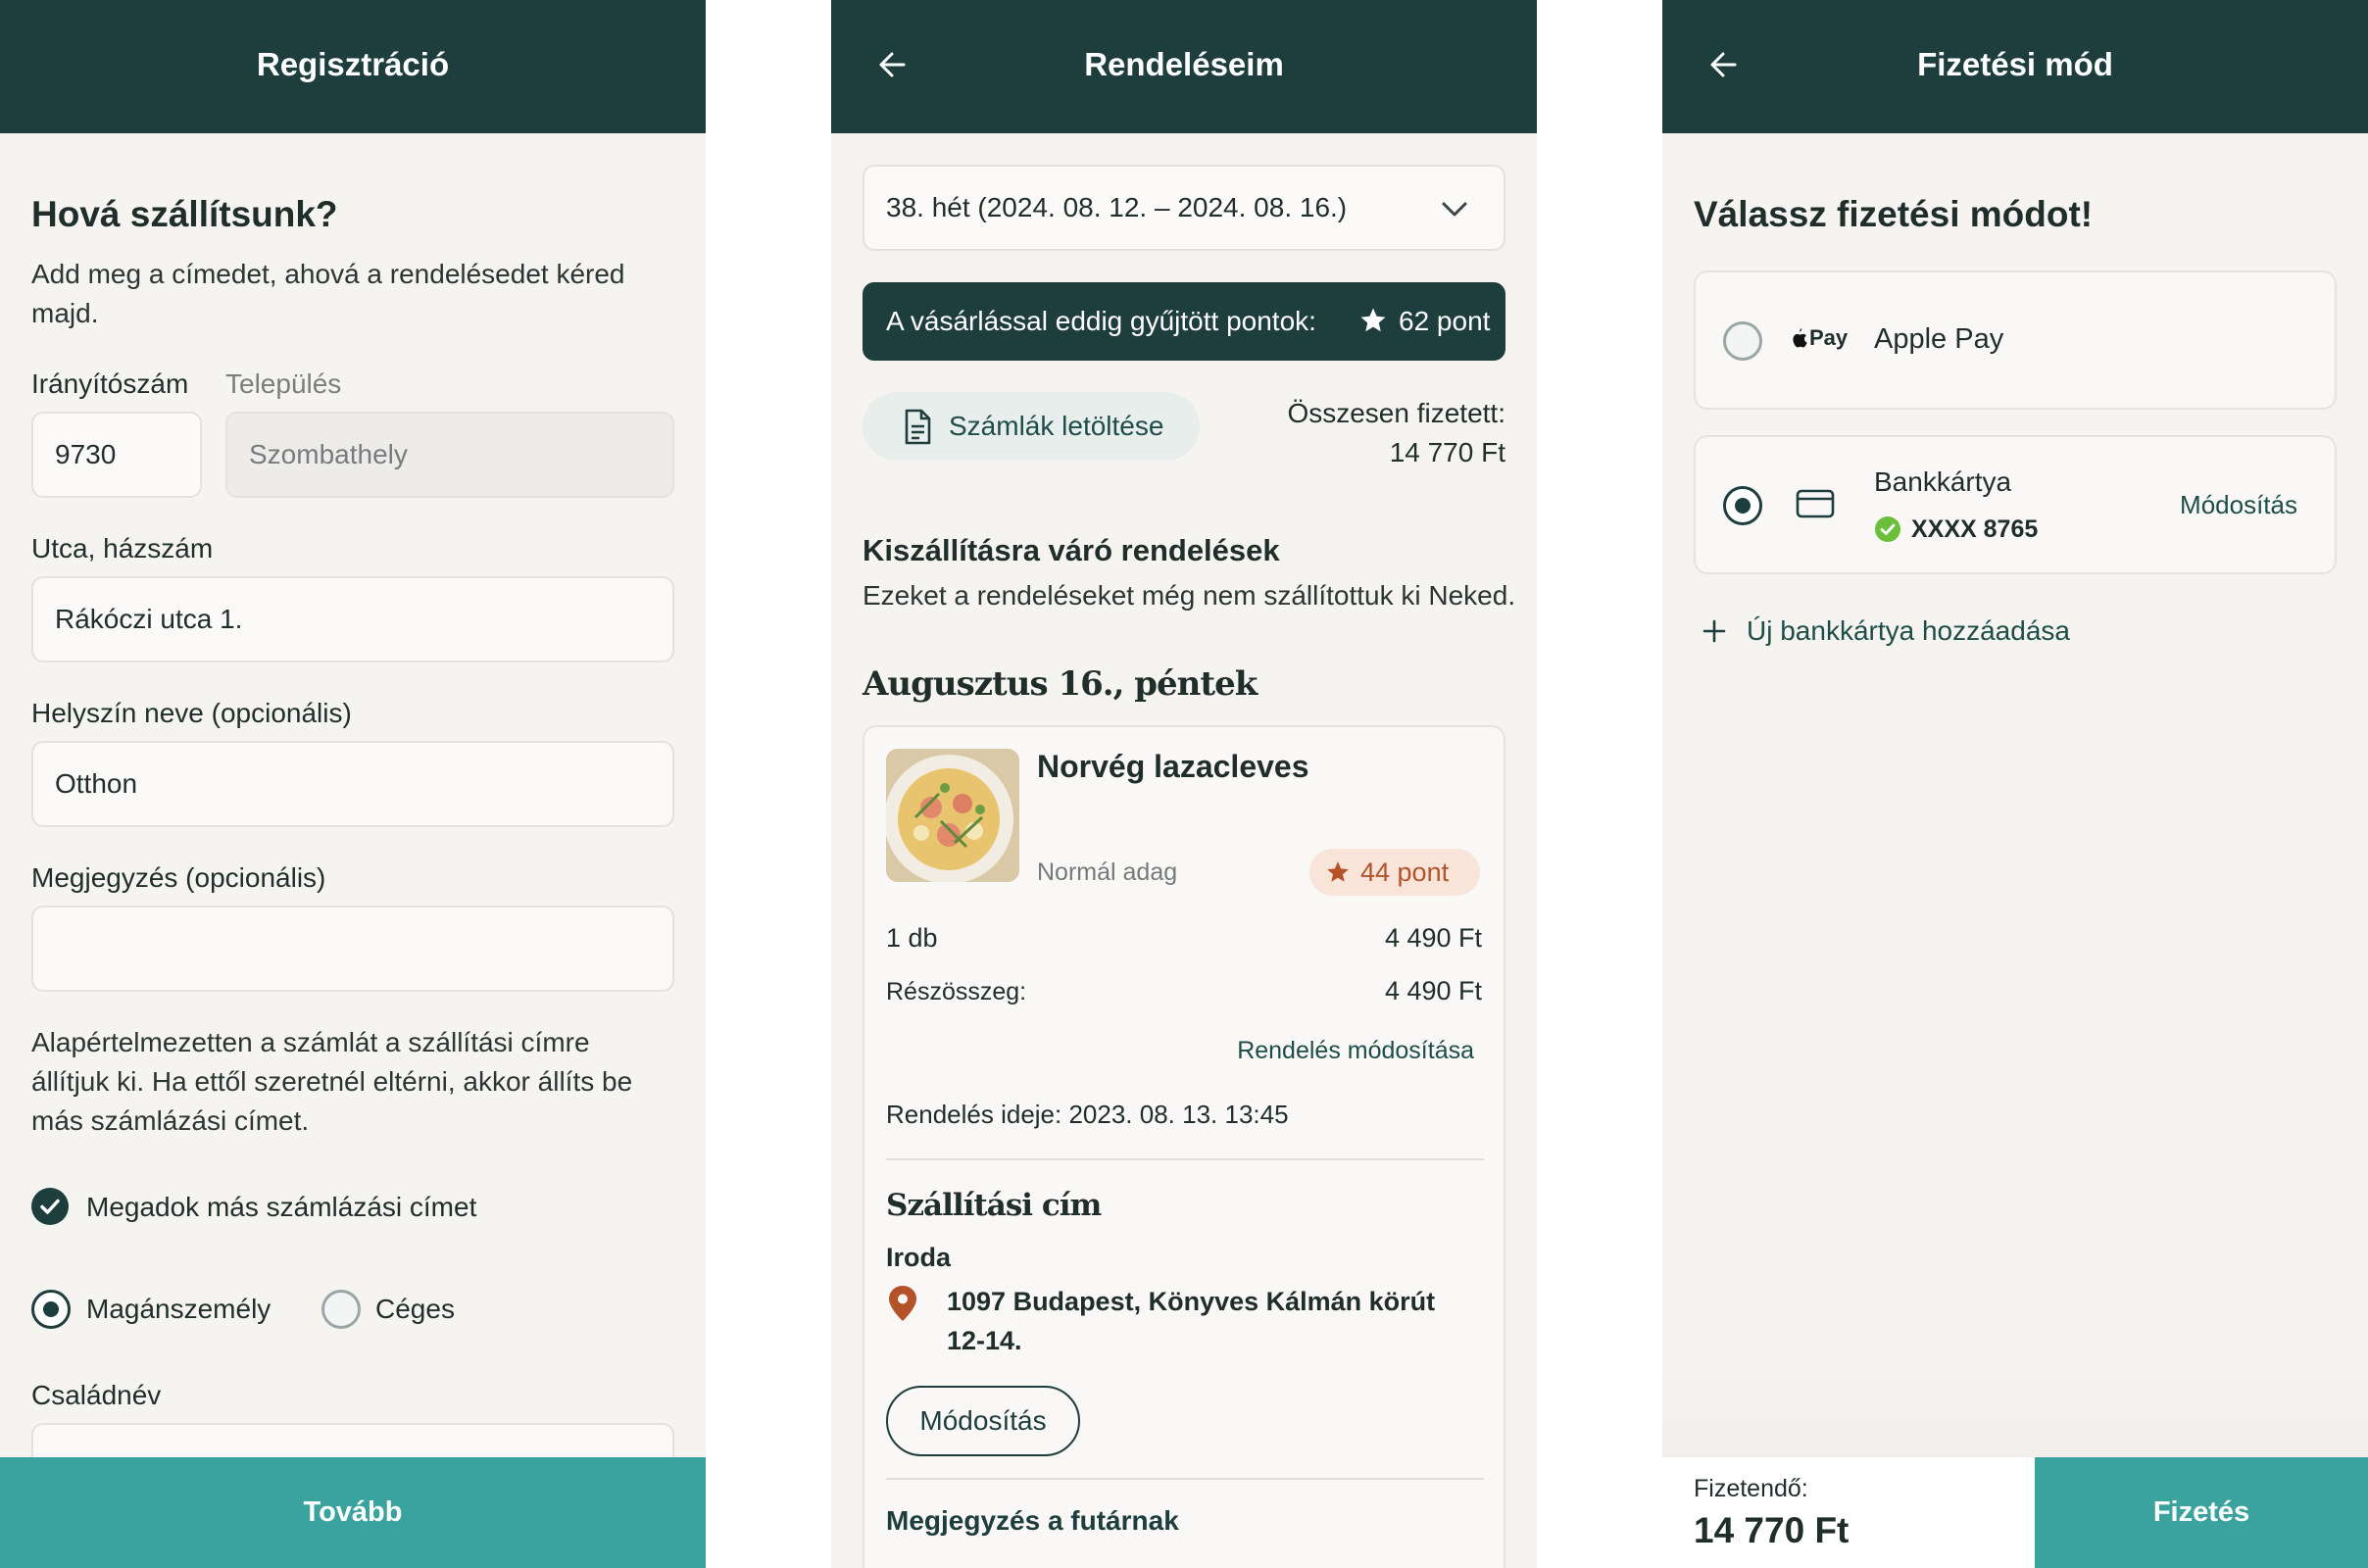 The image size is (2368, 1568). Describe the element at coordinates (1107, 872) in the screenshot. I see `item-portion: Normál adag` at that location.